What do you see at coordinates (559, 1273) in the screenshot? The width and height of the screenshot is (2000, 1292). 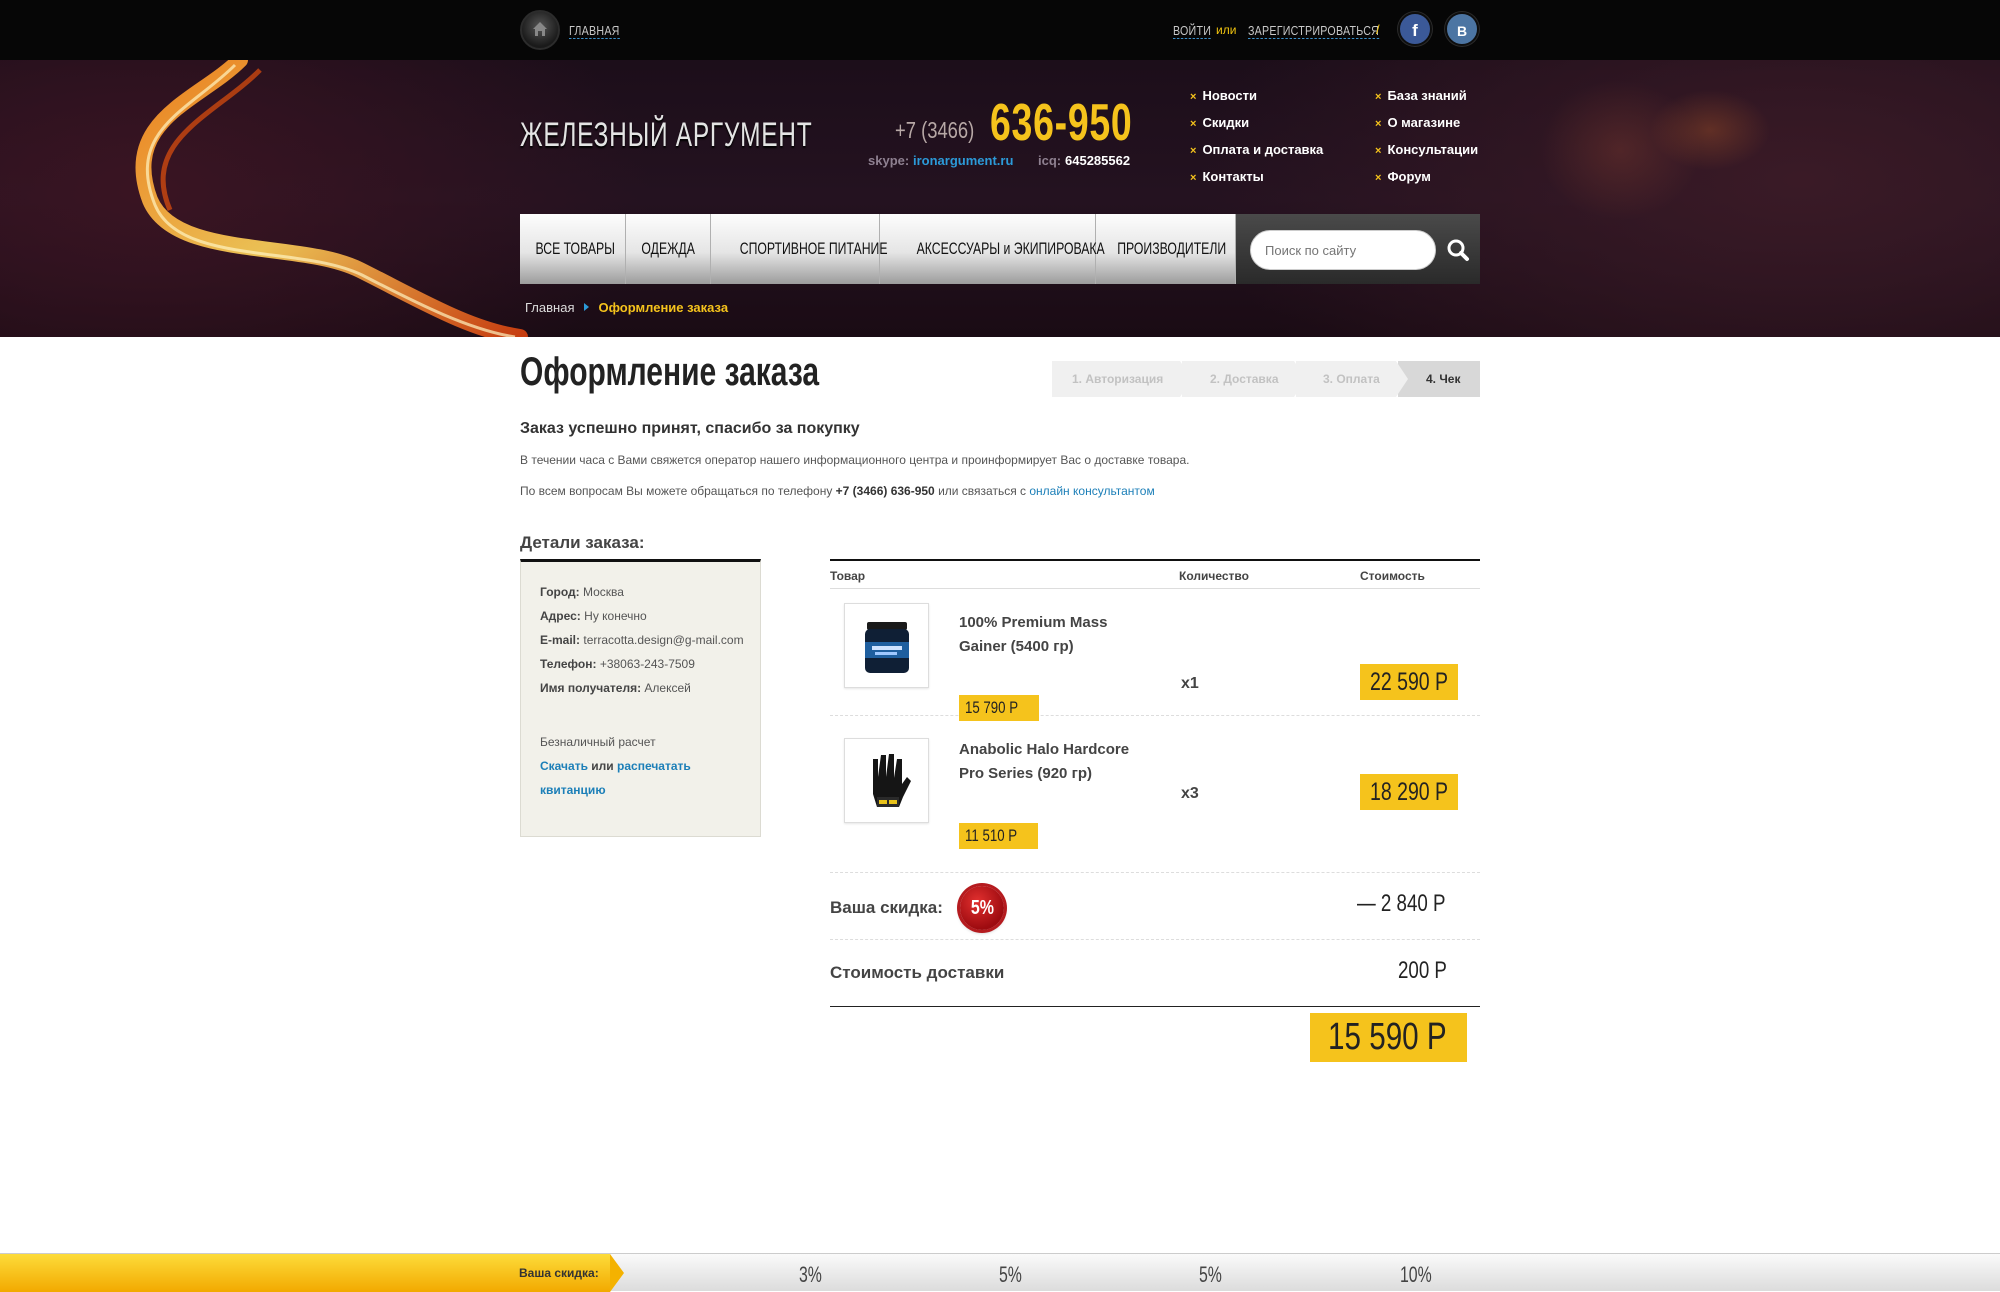 I see `discount-bar-label: Ваша скидка:` at bounding box center [559, 1273].